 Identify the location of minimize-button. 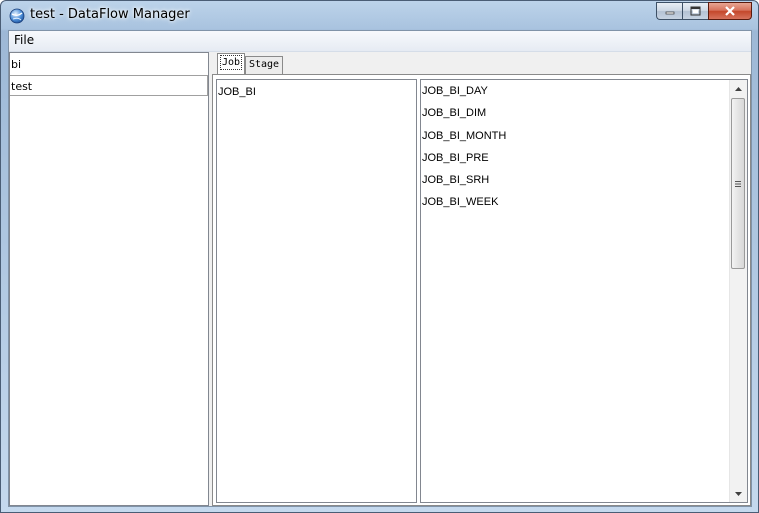
(669, 11).